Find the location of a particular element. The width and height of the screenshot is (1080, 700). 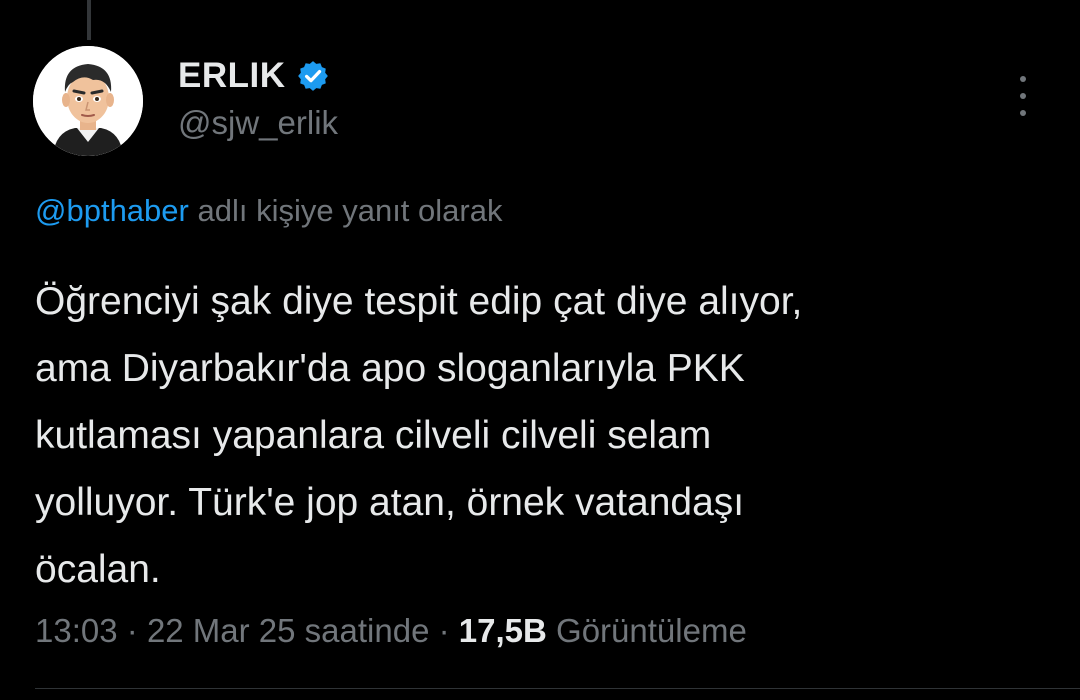

tweet-text-line: ama Diyarbakır'da apo sloganlarıyla PKK is located at coordinates (390, 368).